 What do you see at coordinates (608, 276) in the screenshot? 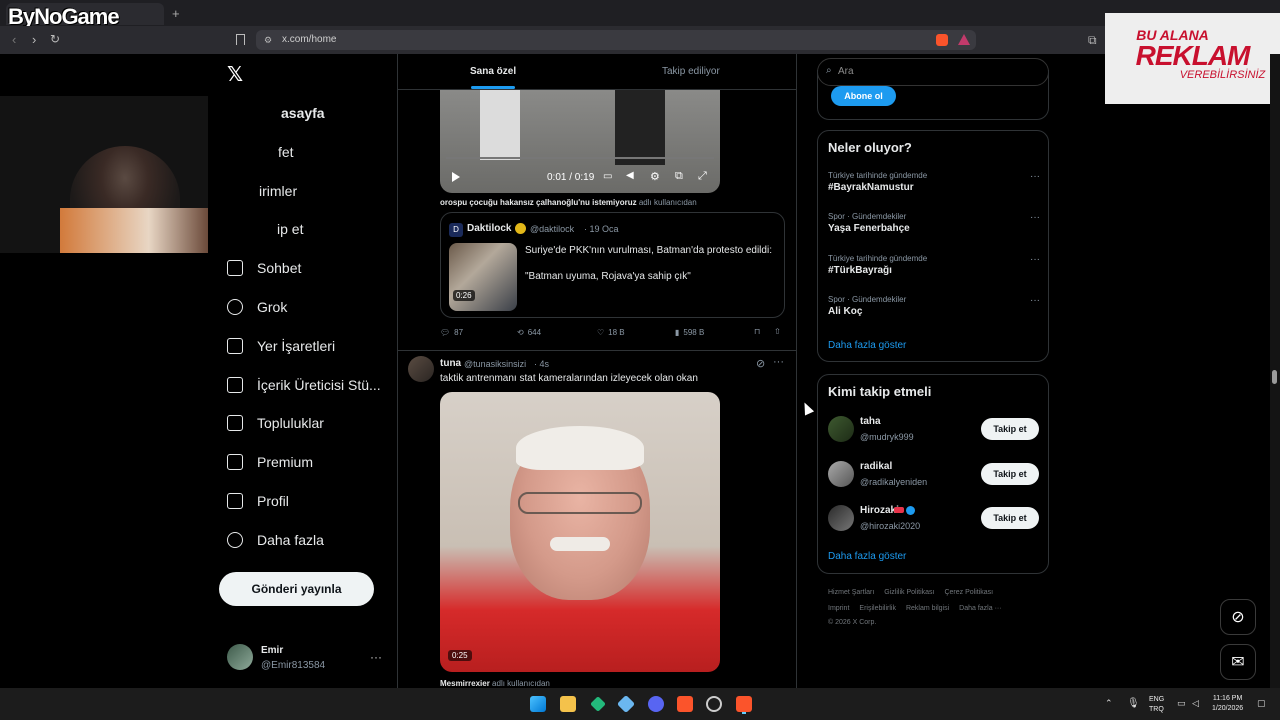
I see `quote-text-2: "Batman uyuma, Rojava'ya sahip çık"` at bounding box center [608, 276].